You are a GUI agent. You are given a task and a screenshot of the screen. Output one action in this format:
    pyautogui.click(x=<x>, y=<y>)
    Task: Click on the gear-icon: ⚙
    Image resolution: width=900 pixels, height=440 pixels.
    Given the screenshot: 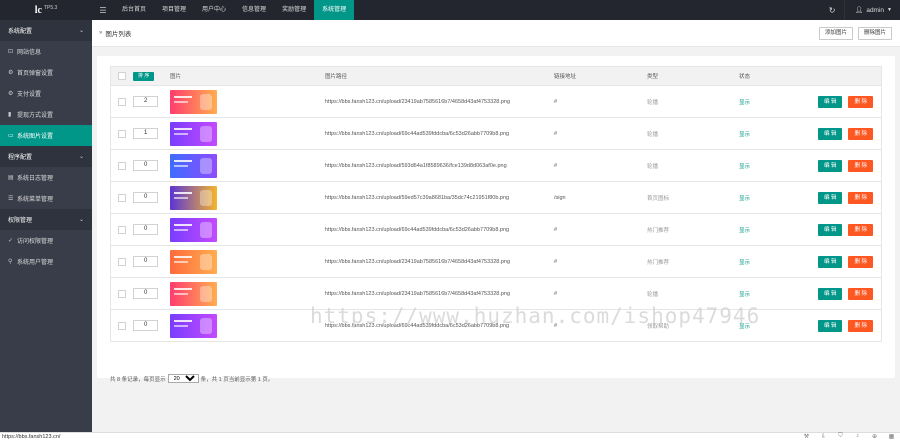 What is the action you would take?
    pyautogui.click(x=11, y=94)
    